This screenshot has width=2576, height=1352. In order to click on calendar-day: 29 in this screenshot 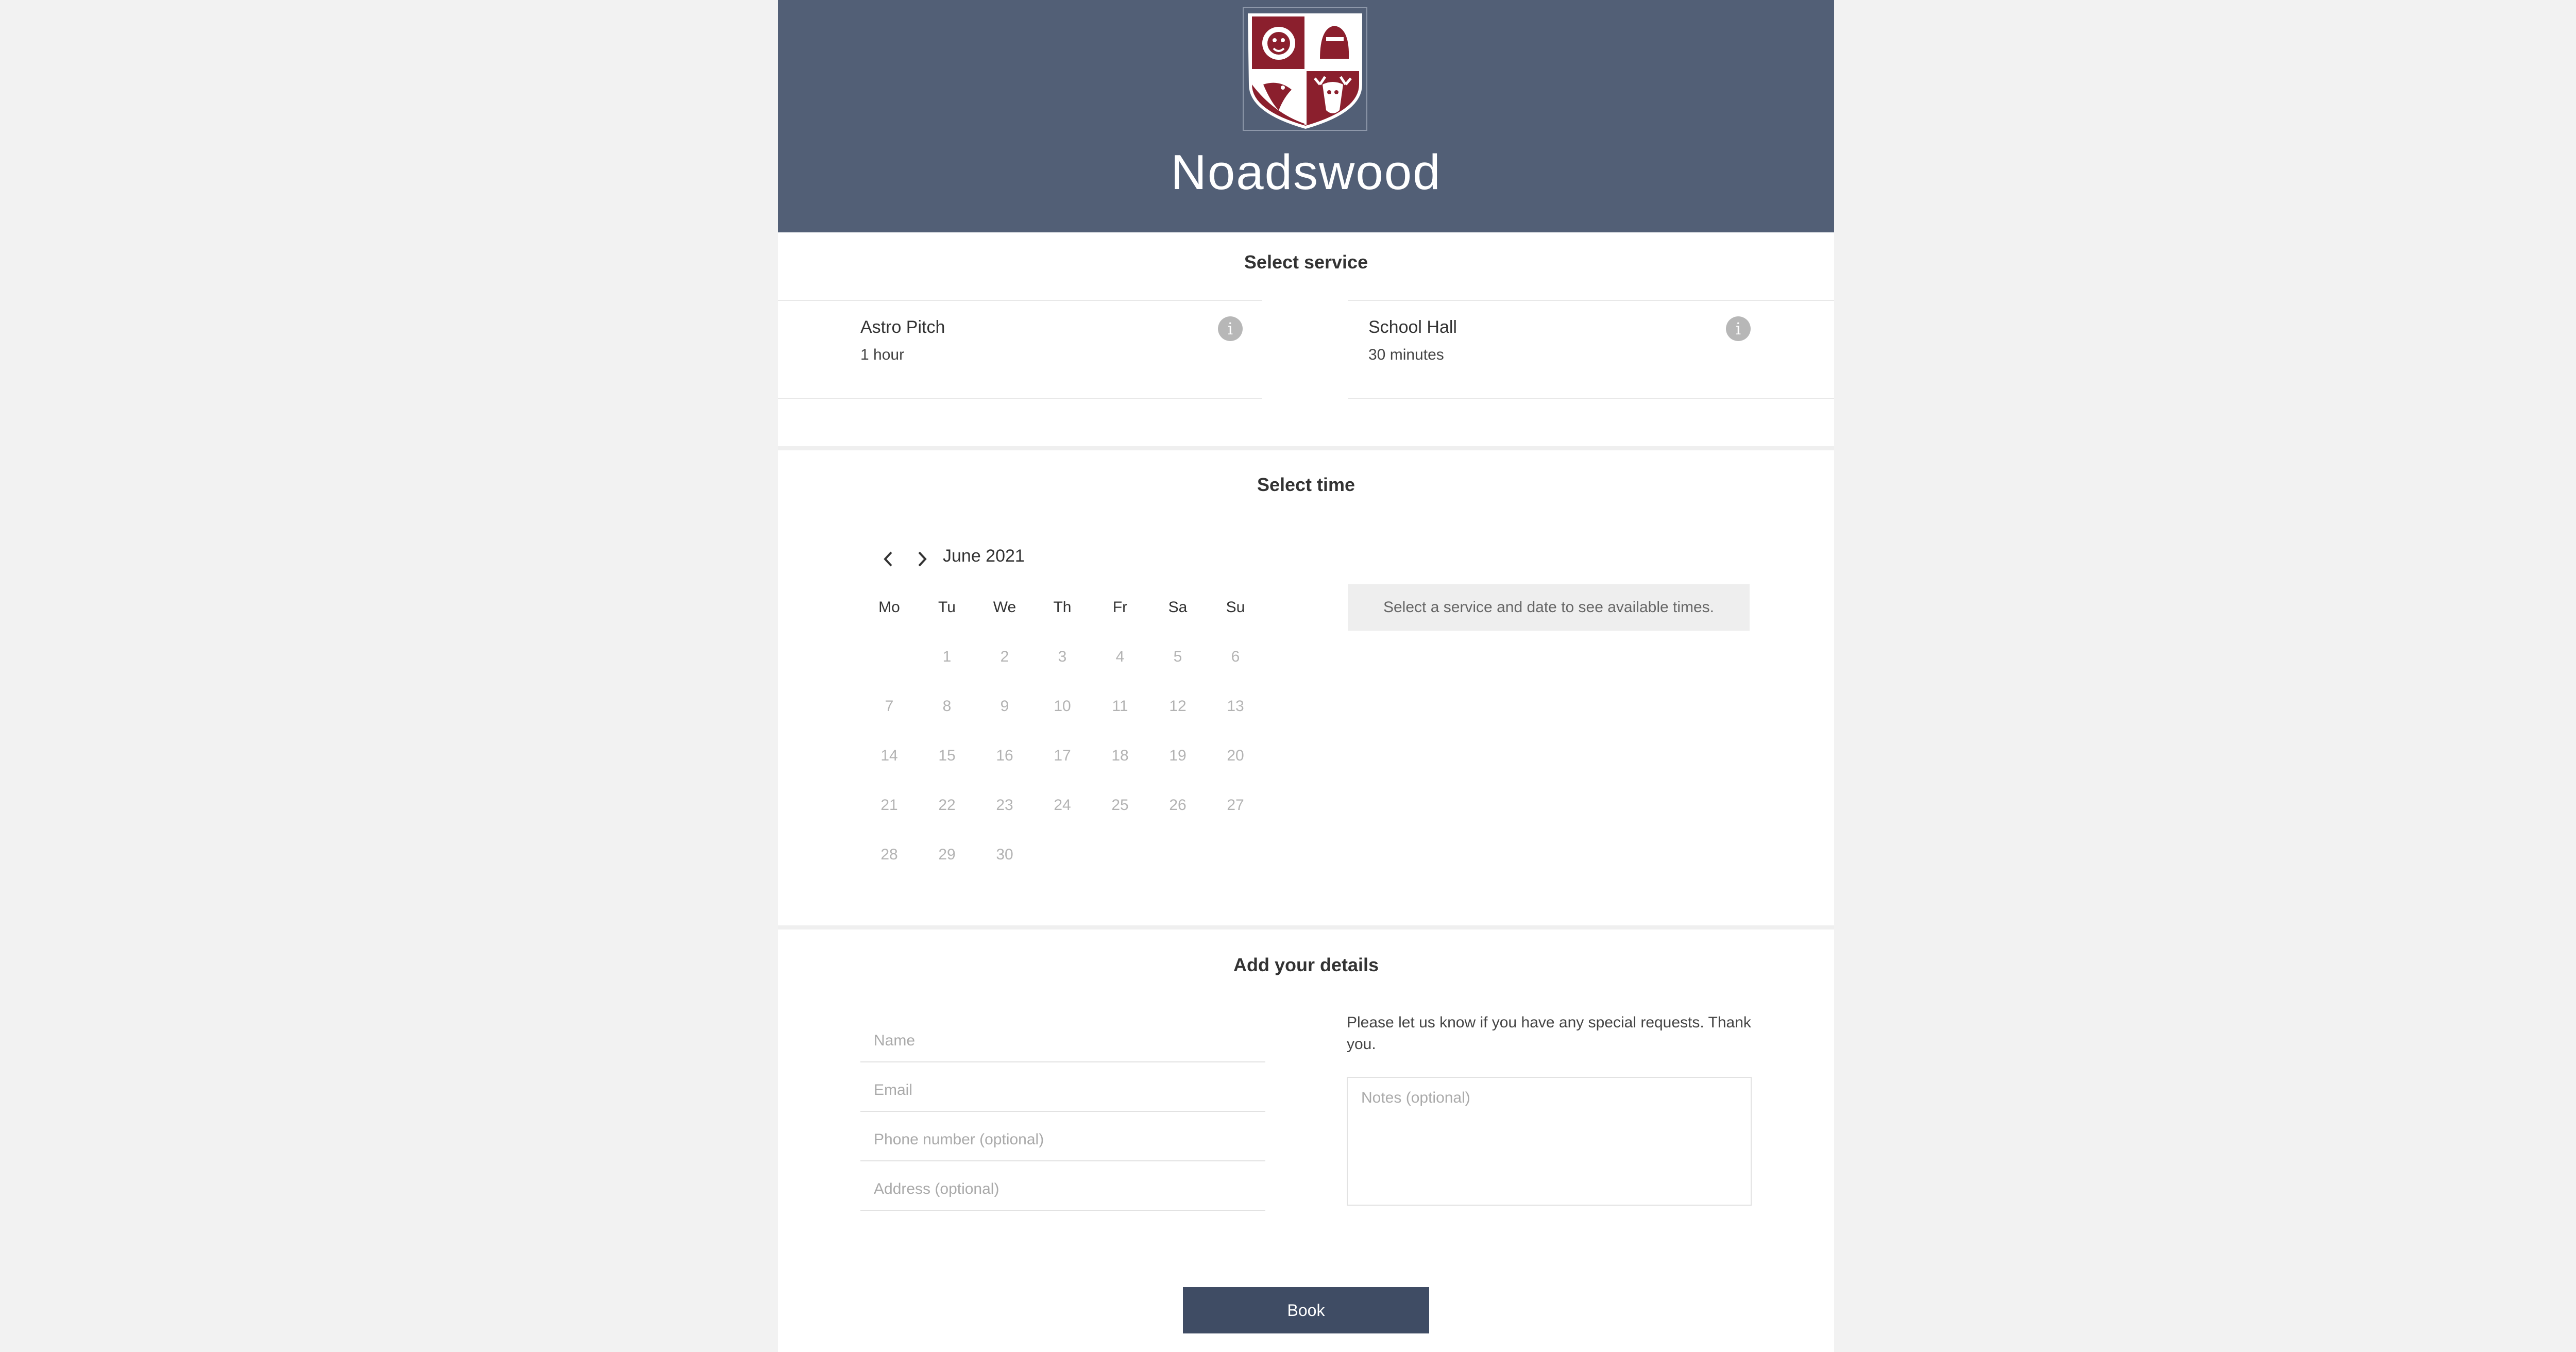, I will do `click(947, 855)`.